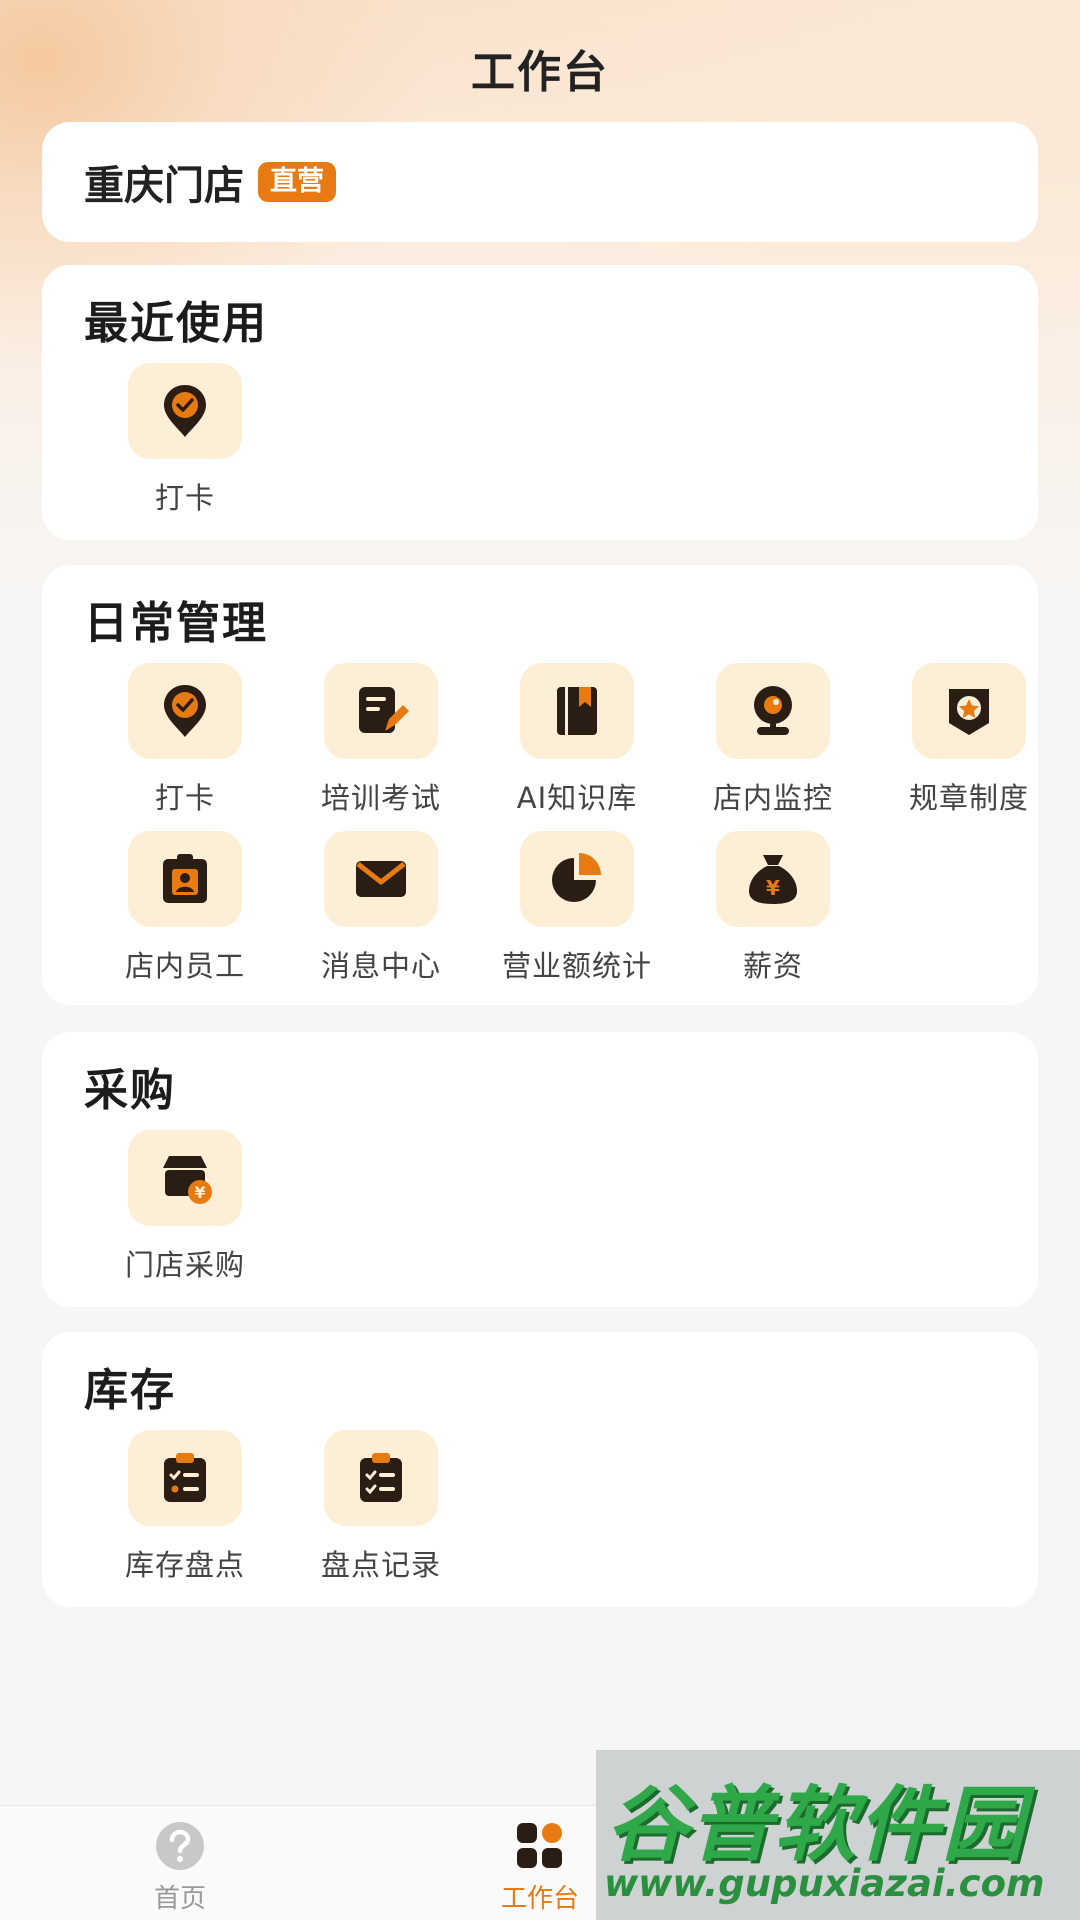  Describe the element at coordinates (772, 798) in the screenshot. I see `daily-item-label: 店内监控` at that location.